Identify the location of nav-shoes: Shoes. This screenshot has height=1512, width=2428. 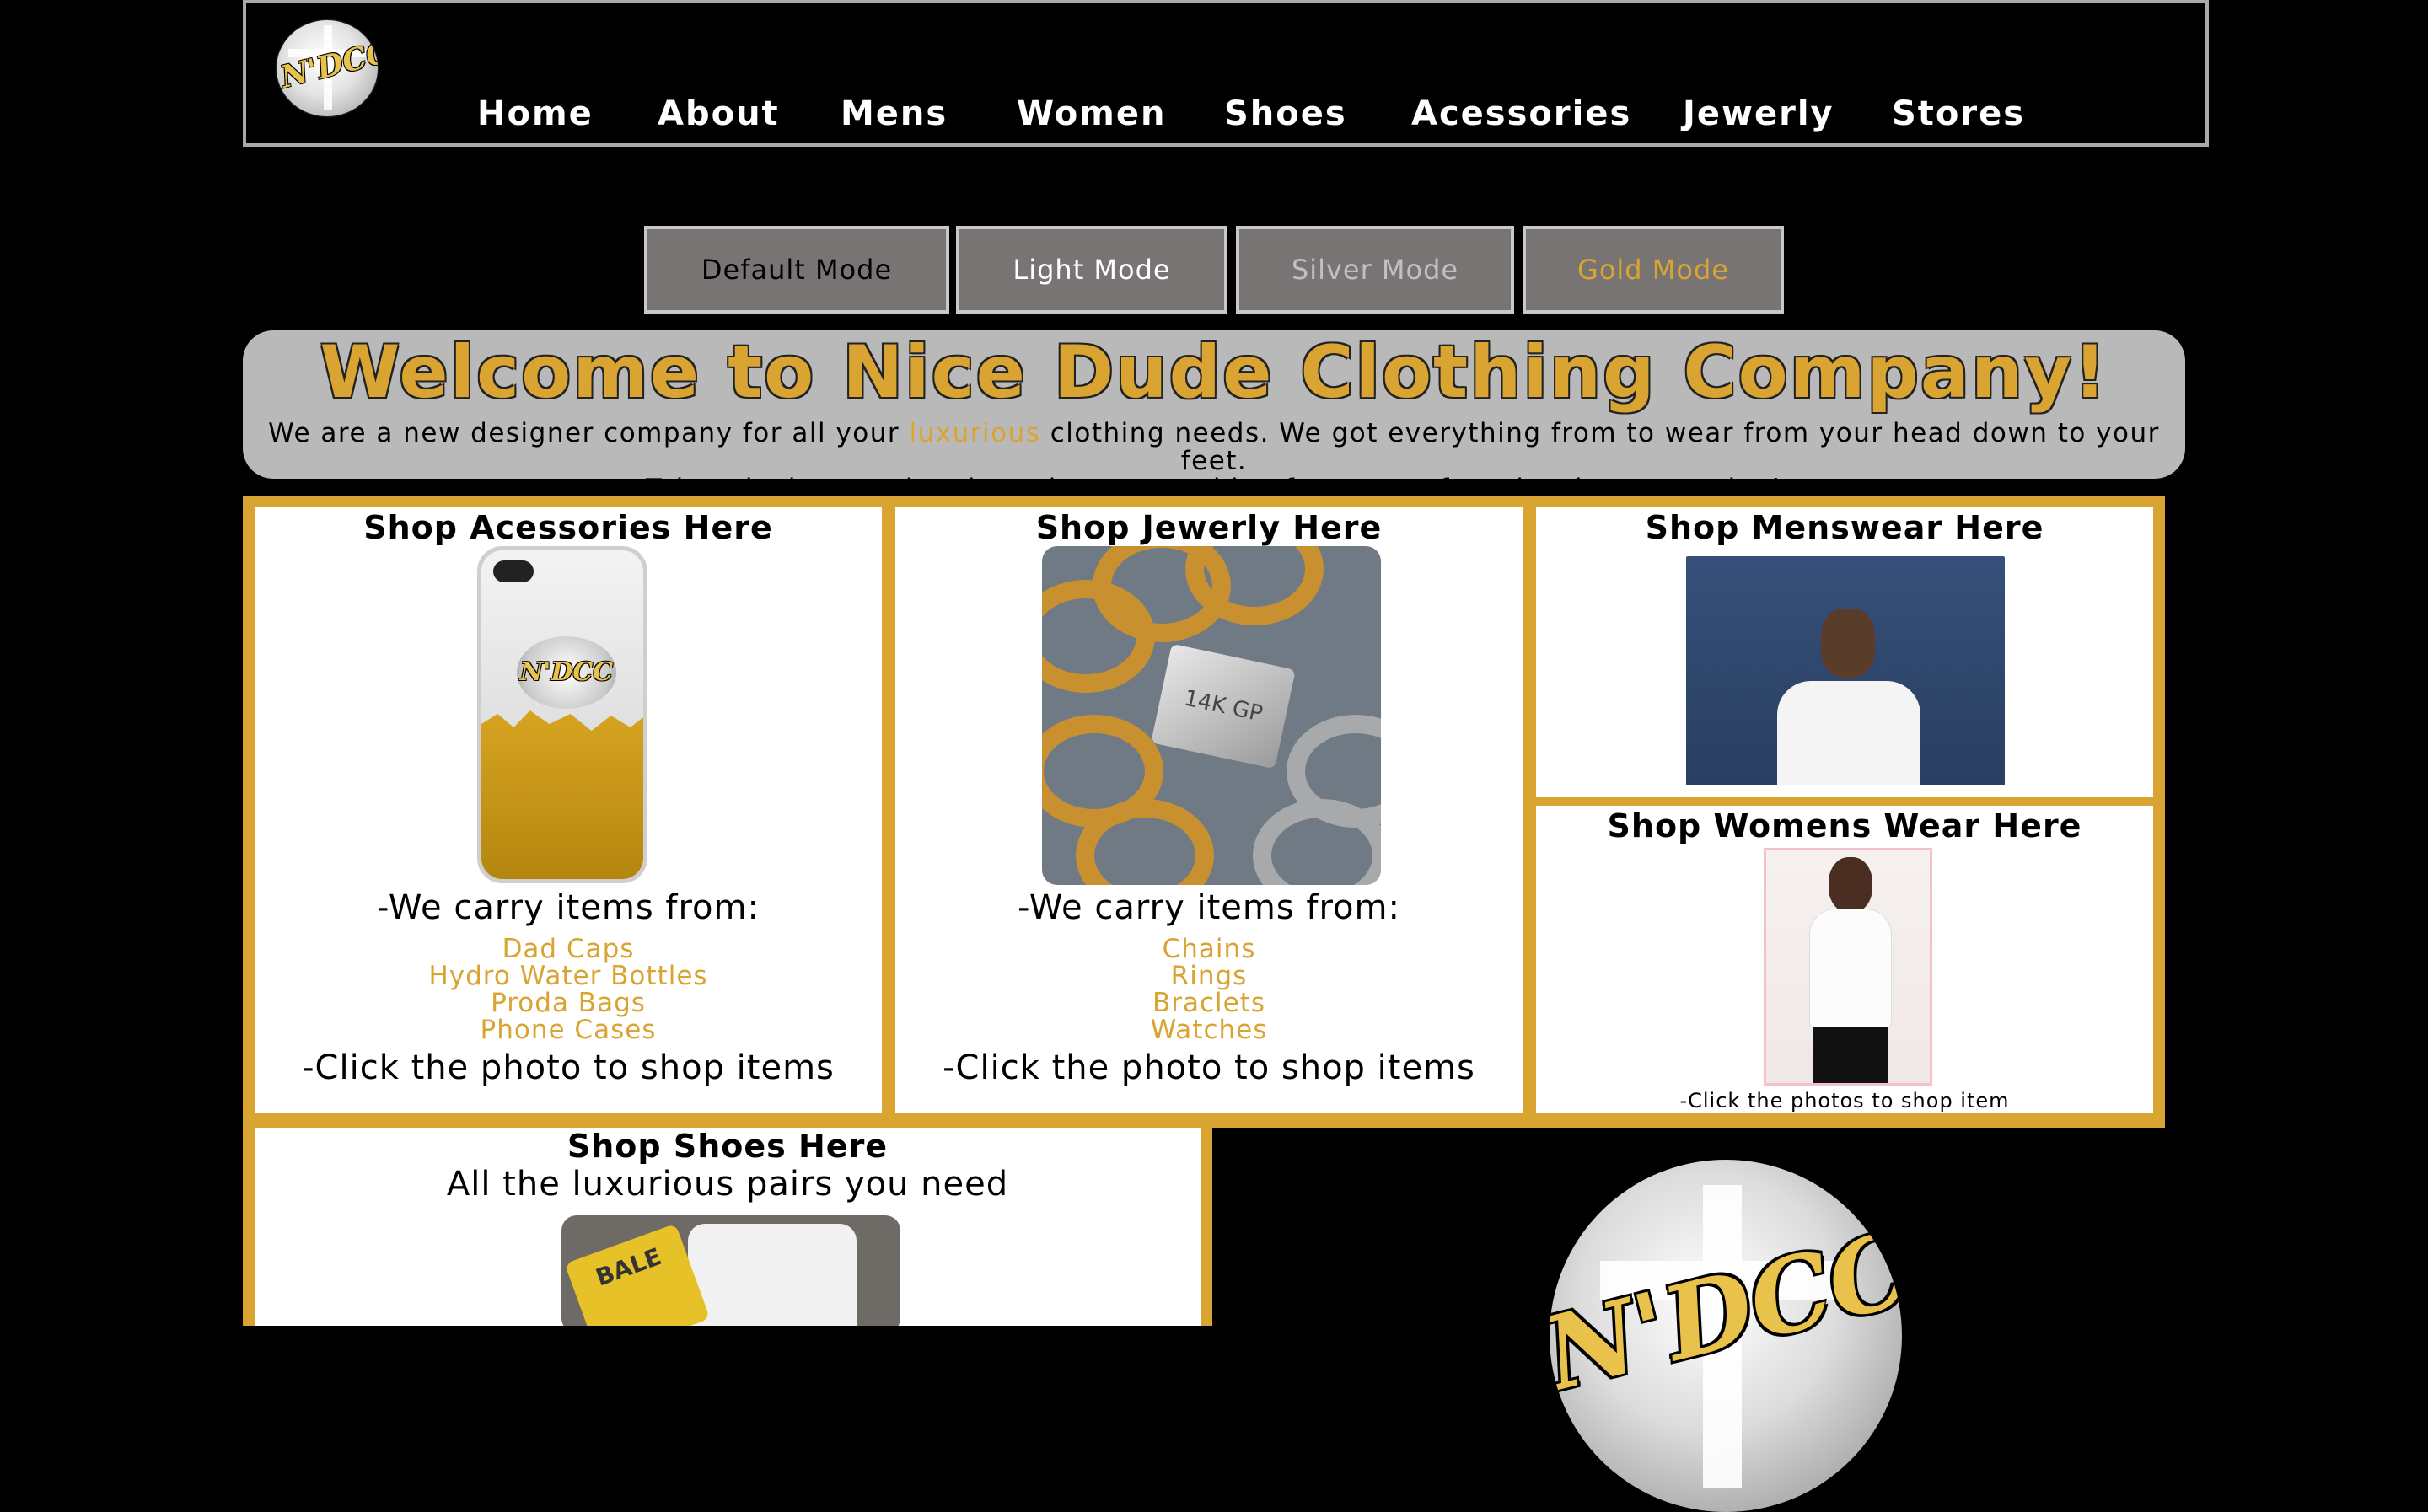
(1285, 113).